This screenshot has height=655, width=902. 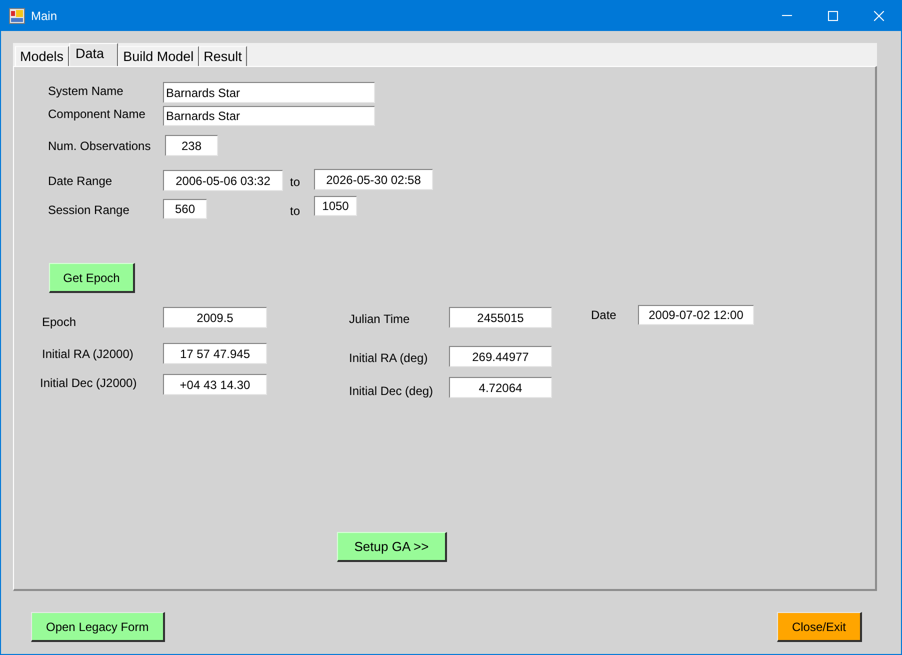 I want to click on close-icon, so click(x=879, y=15).